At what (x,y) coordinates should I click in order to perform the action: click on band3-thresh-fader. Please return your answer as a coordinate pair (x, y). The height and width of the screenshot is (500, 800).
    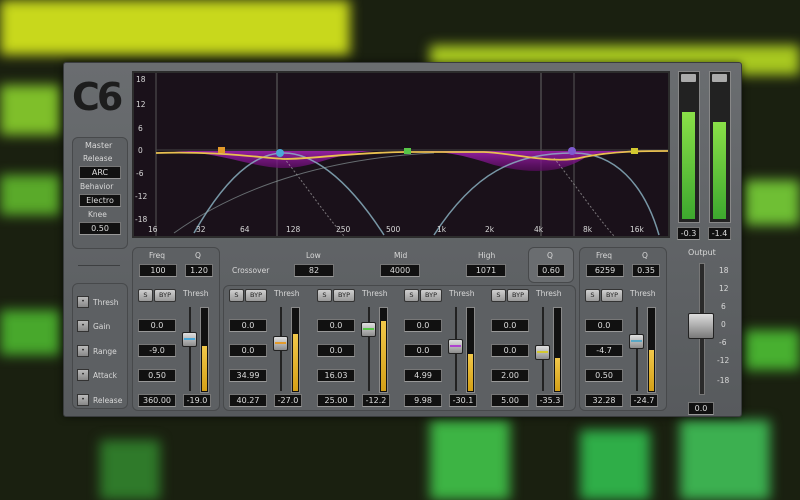
    Looking at the image, I should click on (368, 329).